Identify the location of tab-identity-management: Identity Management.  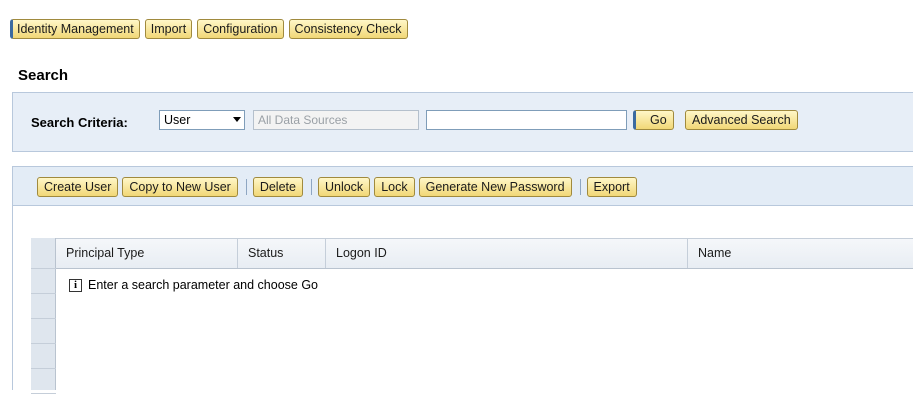
(75, 29).